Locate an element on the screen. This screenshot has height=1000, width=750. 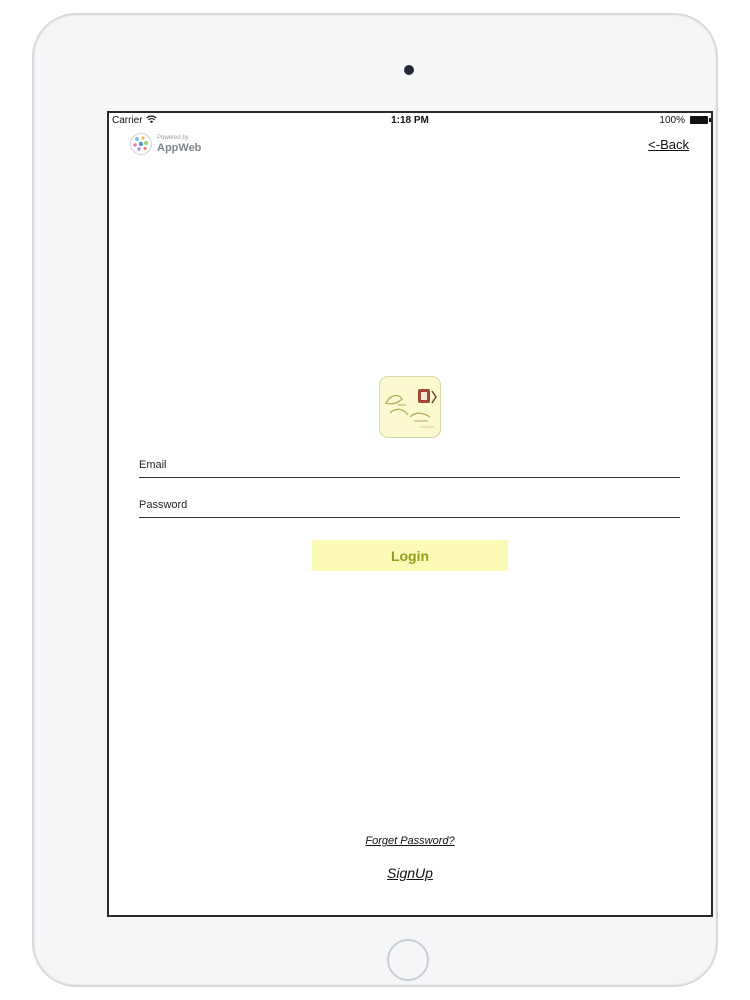
email-input is located at coordinates (409, 465).